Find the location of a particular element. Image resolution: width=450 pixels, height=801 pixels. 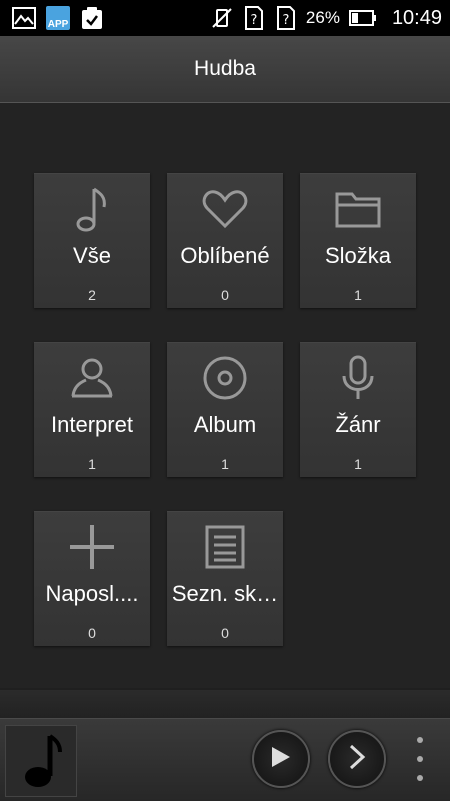

status-bar: APP ? ? 26% 10:49 is located at coordinates (225, 18).